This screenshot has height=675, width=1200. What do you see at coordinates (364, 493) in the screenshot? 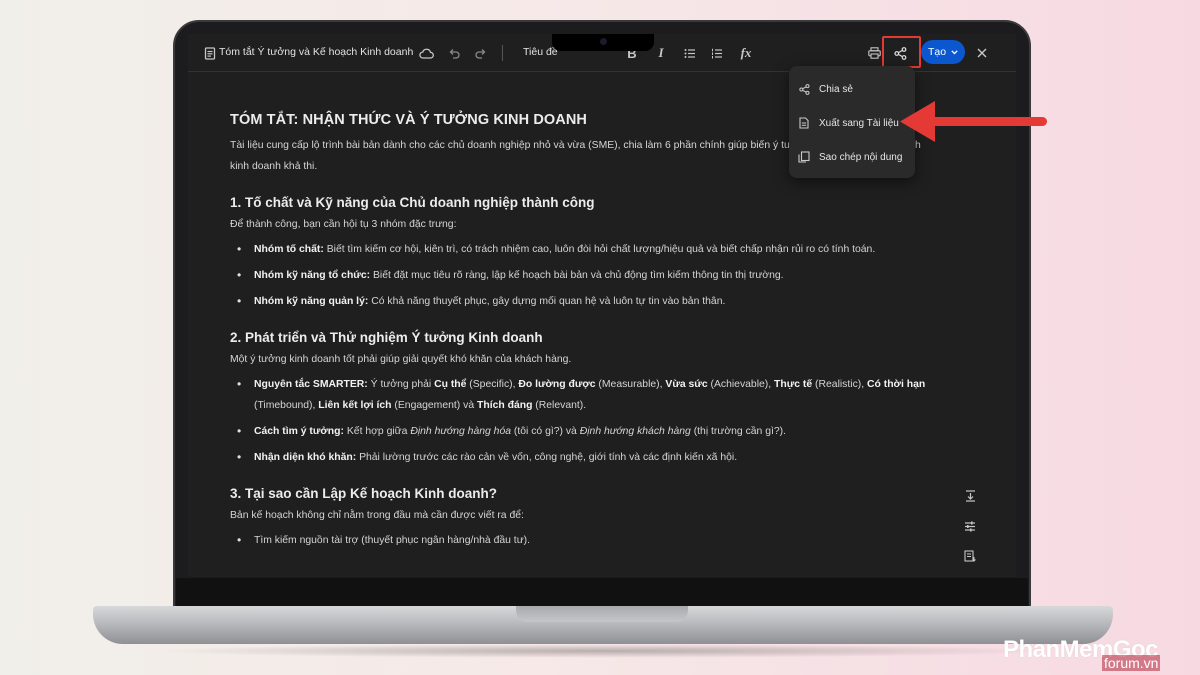
I see `section-3-heading: 3. Tại sao cần Lập Kế hoạch Kinh doanh?` at bounding box center [364, 493].